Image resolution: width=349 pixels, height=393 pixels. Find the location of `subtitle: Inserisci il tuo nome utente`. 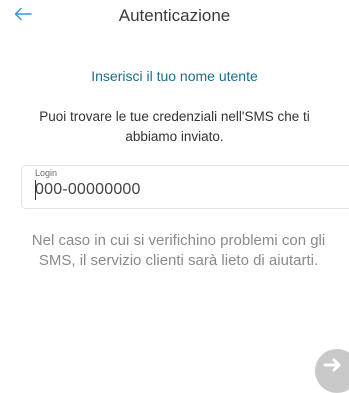

subtitle: Inserisci il tuo nome utente is located at coordinates (174, 76).